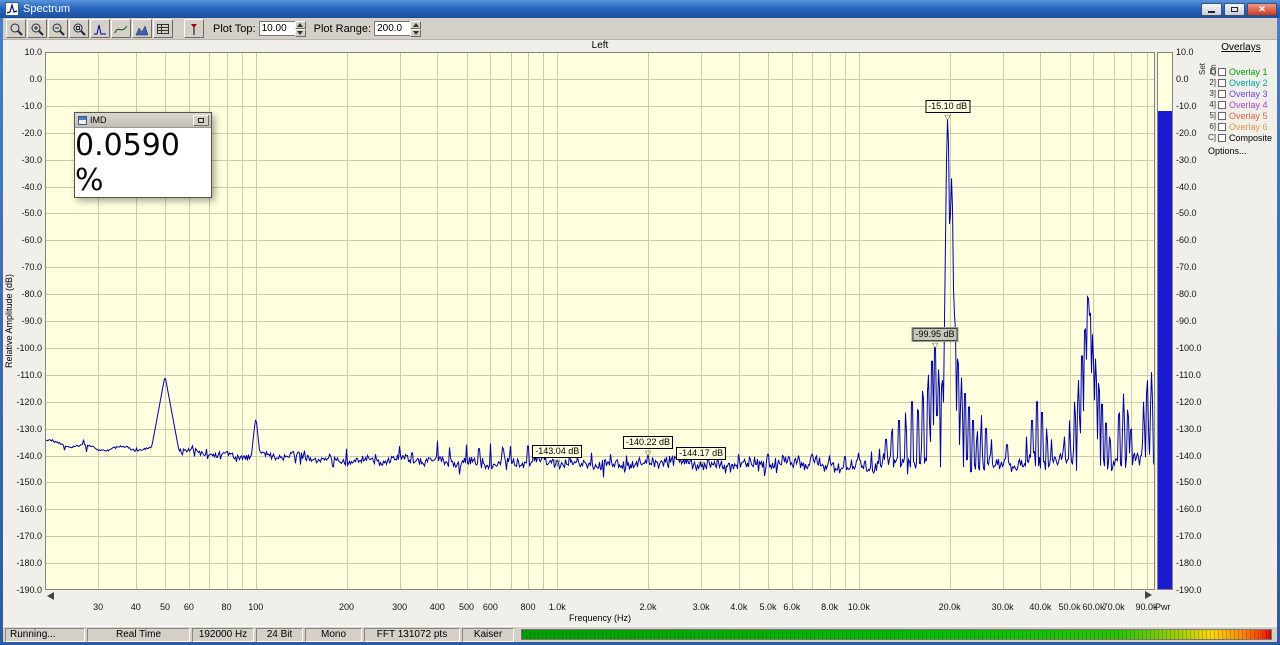  Describe the element at coordinates (201, 120) in the screenshot. I see `imd-restore-button` at that location.